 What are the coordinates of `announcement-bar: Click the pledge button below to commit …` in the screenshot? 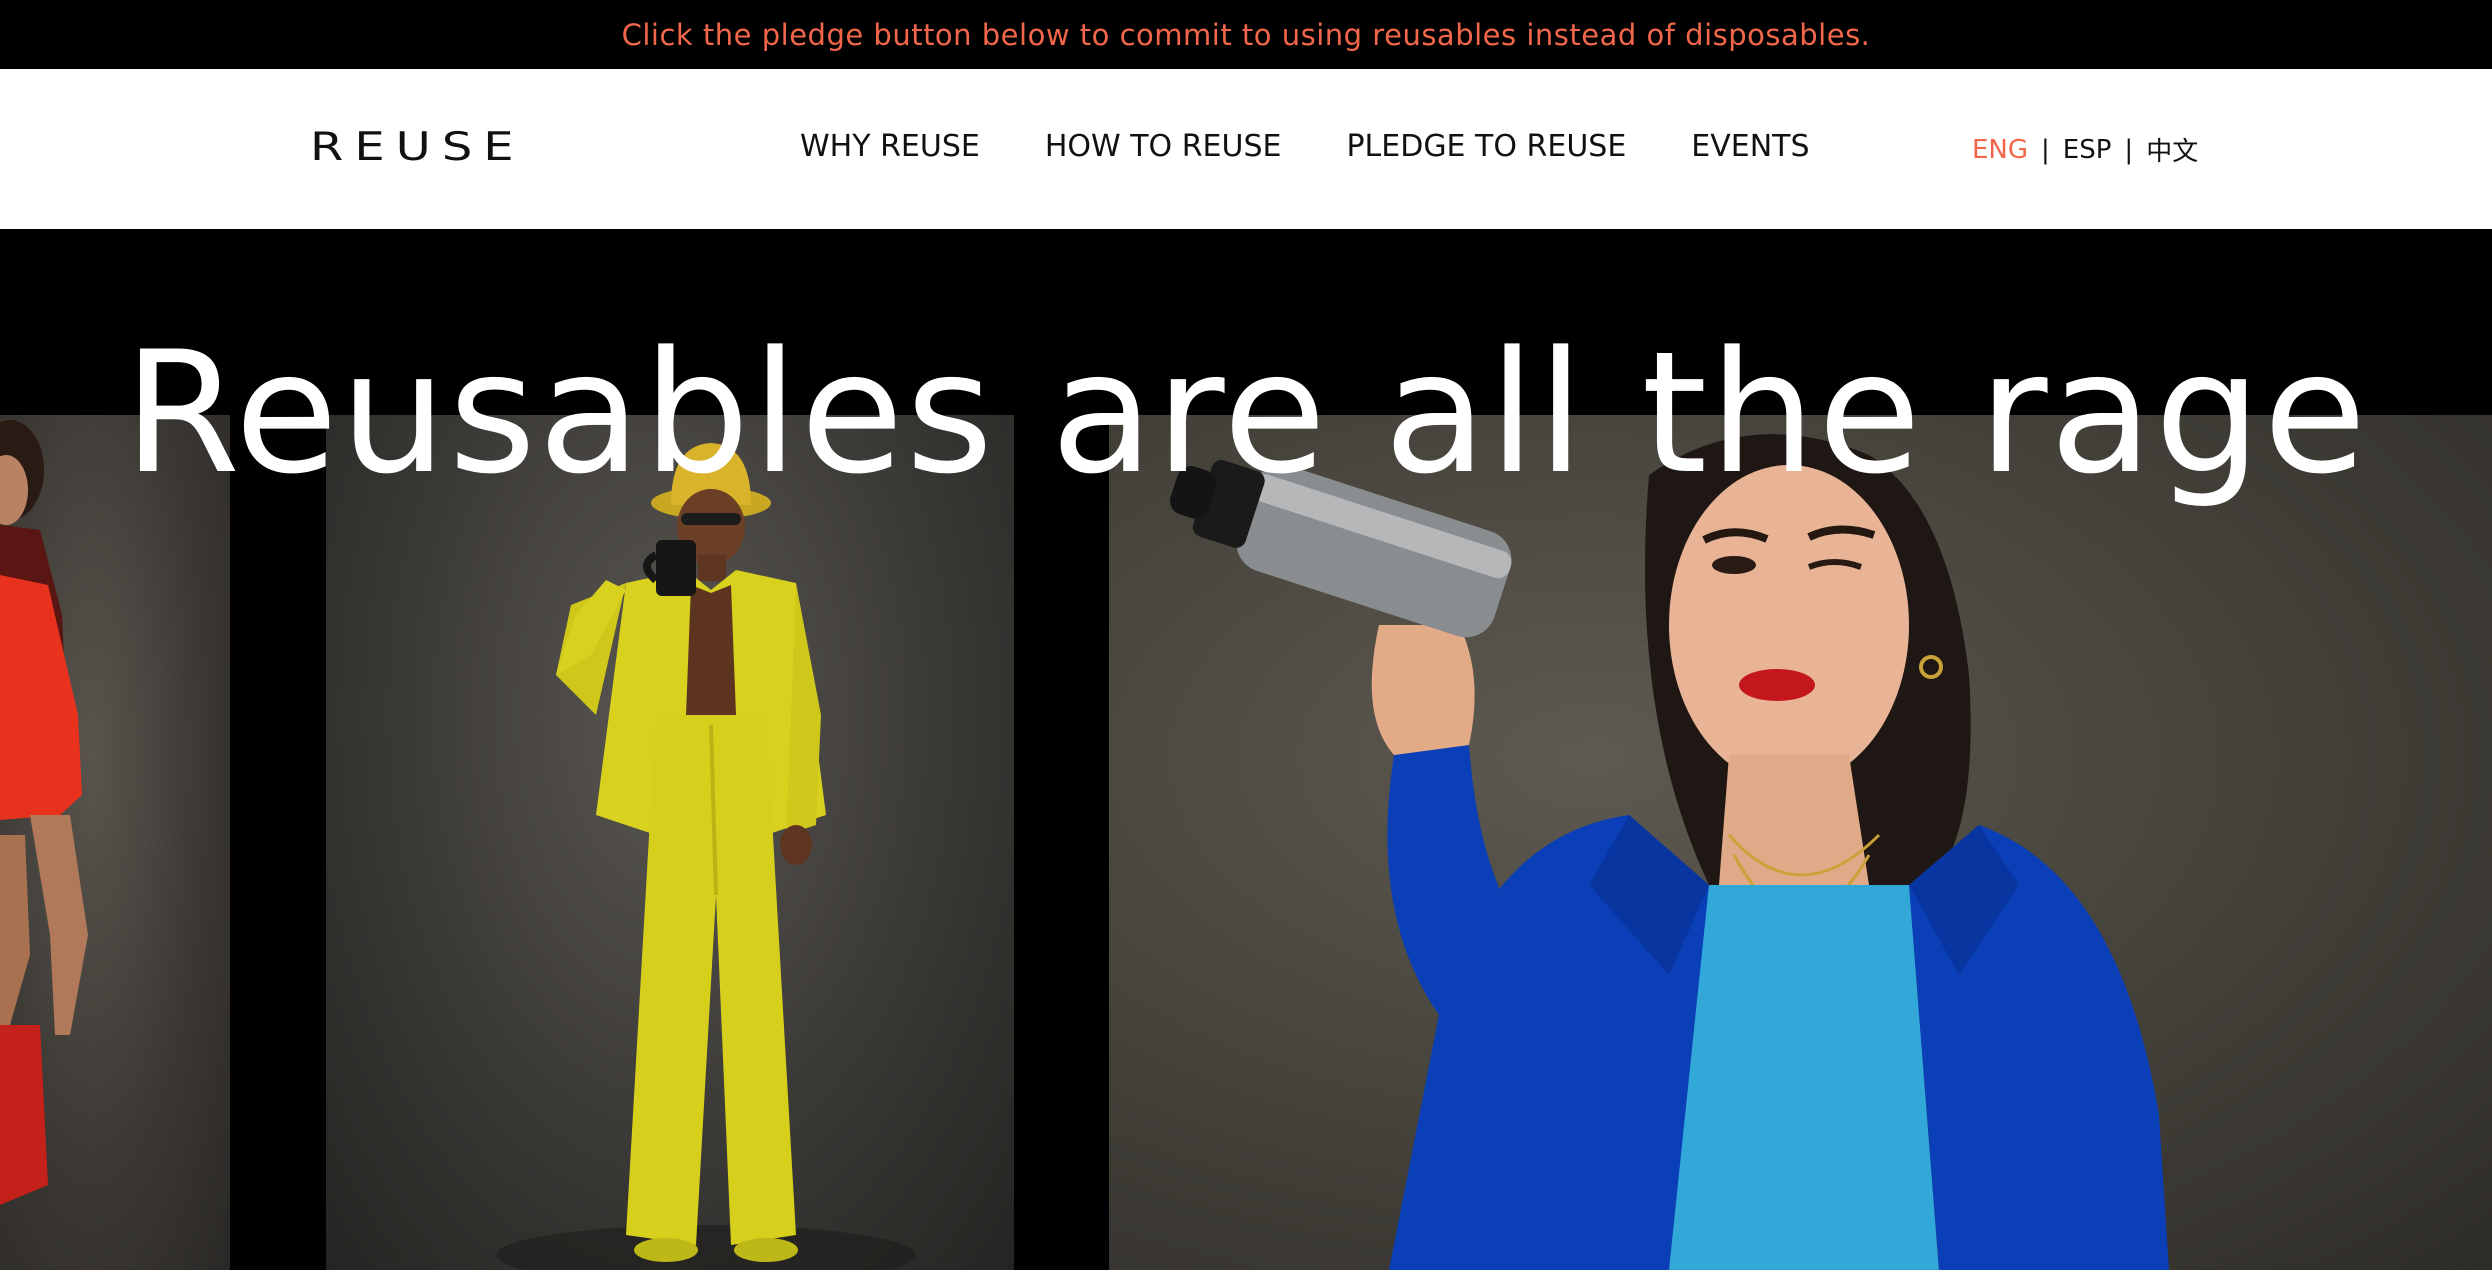 It's located at (1246, 34).